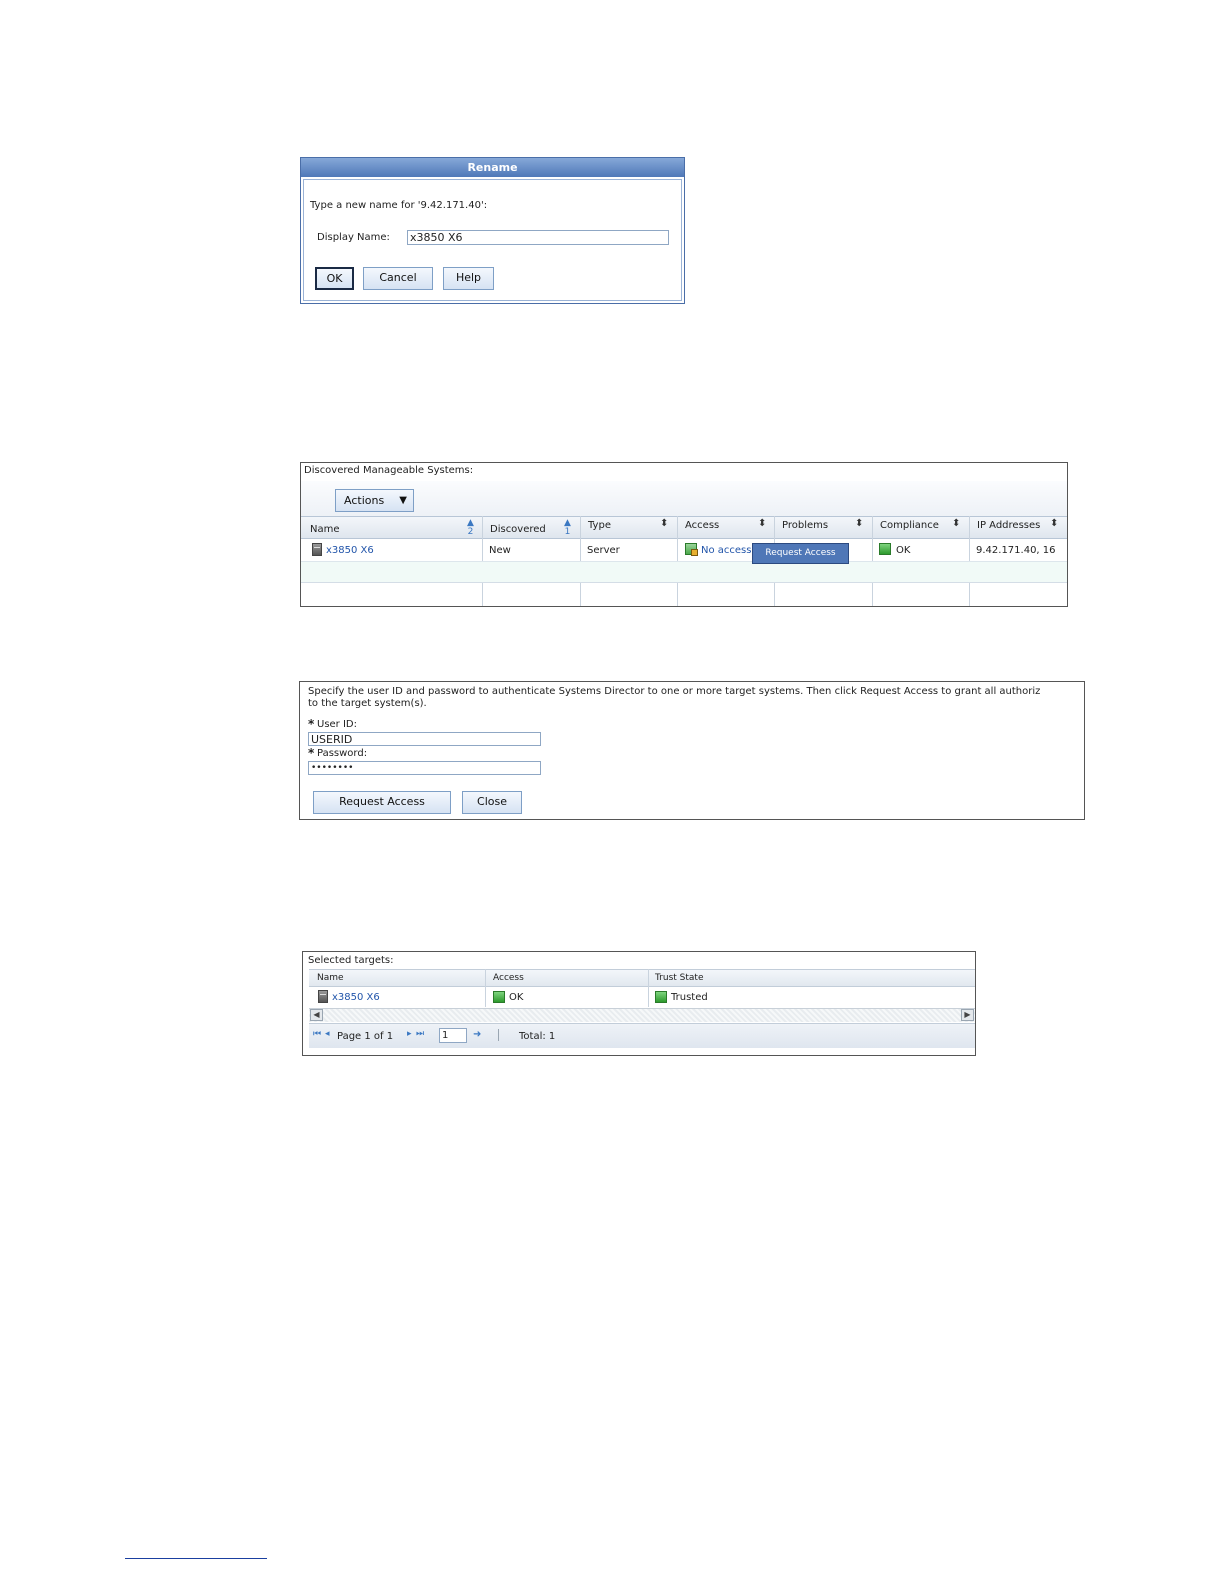 The width and height of the screenshot is (1224, 1584). Describe the element at coordinates (403, 500) in the screenshot. I see `chevron-down-icon: ▼` at that location.